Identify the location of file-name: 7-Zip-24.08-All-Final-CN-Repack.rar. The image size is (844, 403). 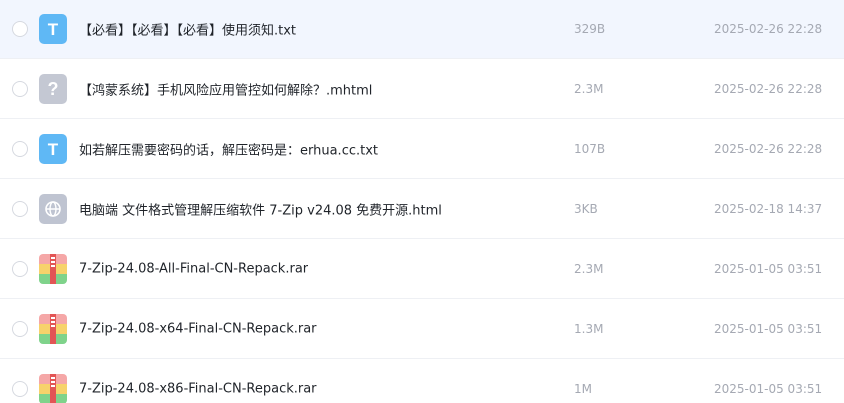
(193, 269).